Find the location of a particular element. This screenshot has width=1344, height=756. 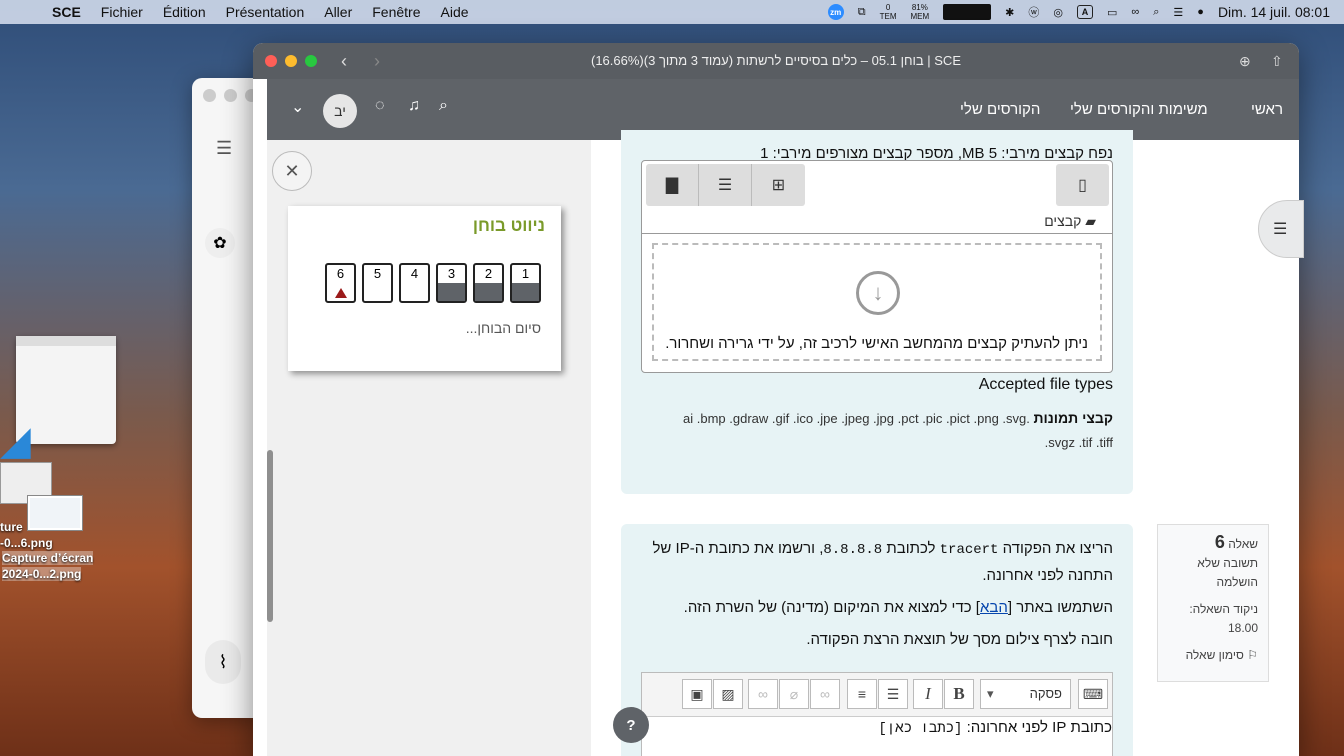

link-disabled-icon: ∞ is located at coordinates (763, 694).